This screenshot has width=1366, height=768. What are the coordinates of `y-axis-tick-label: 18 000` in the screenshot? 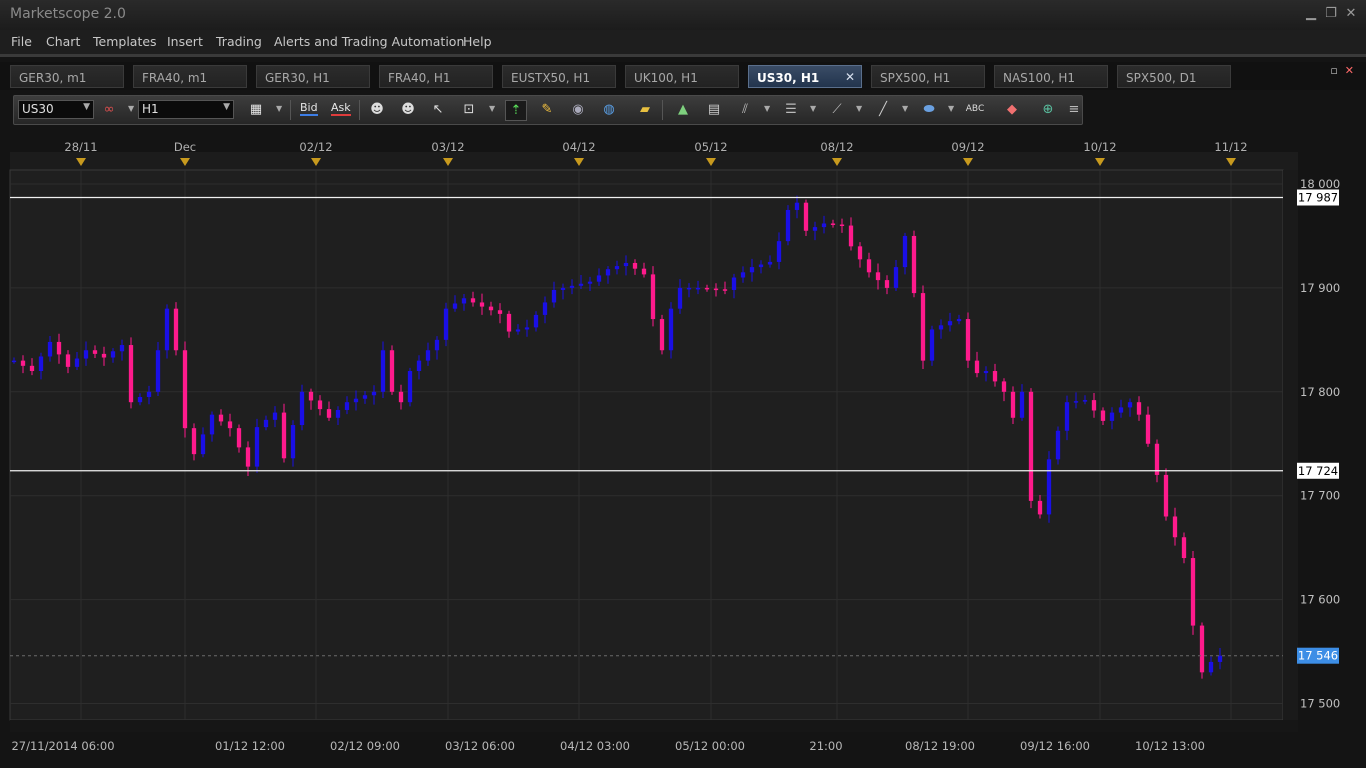 It's located at (1320, 184).